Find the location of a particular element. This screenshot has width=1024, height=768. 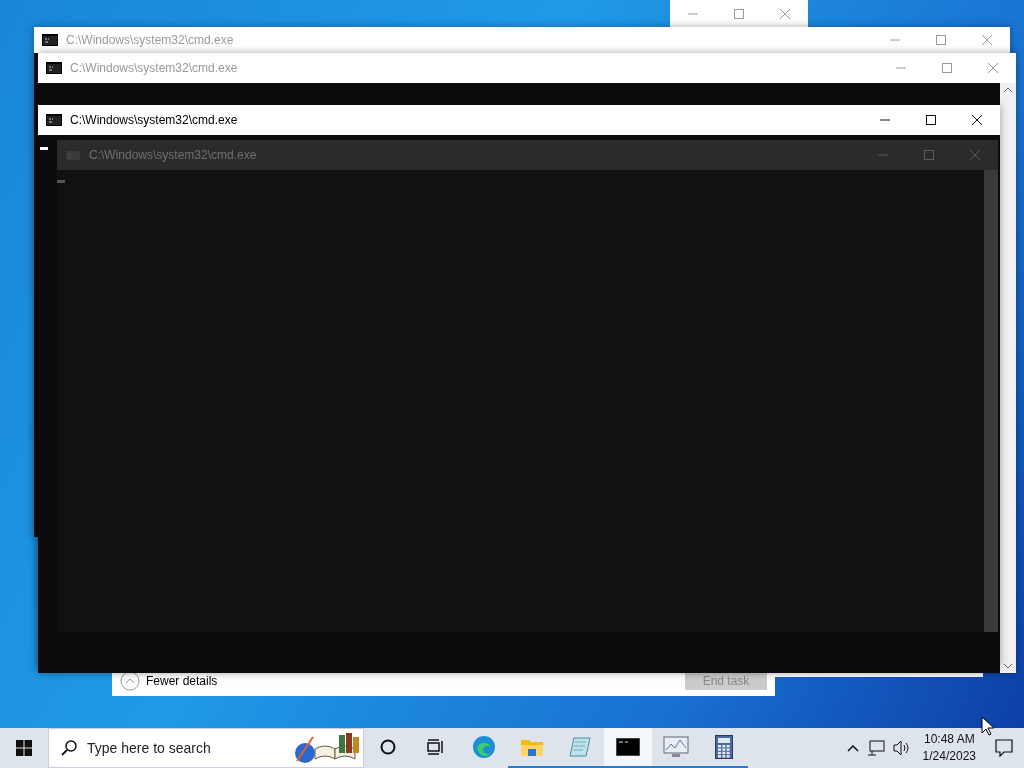

scroll-down-icon is located at coordinates (1008, 666).